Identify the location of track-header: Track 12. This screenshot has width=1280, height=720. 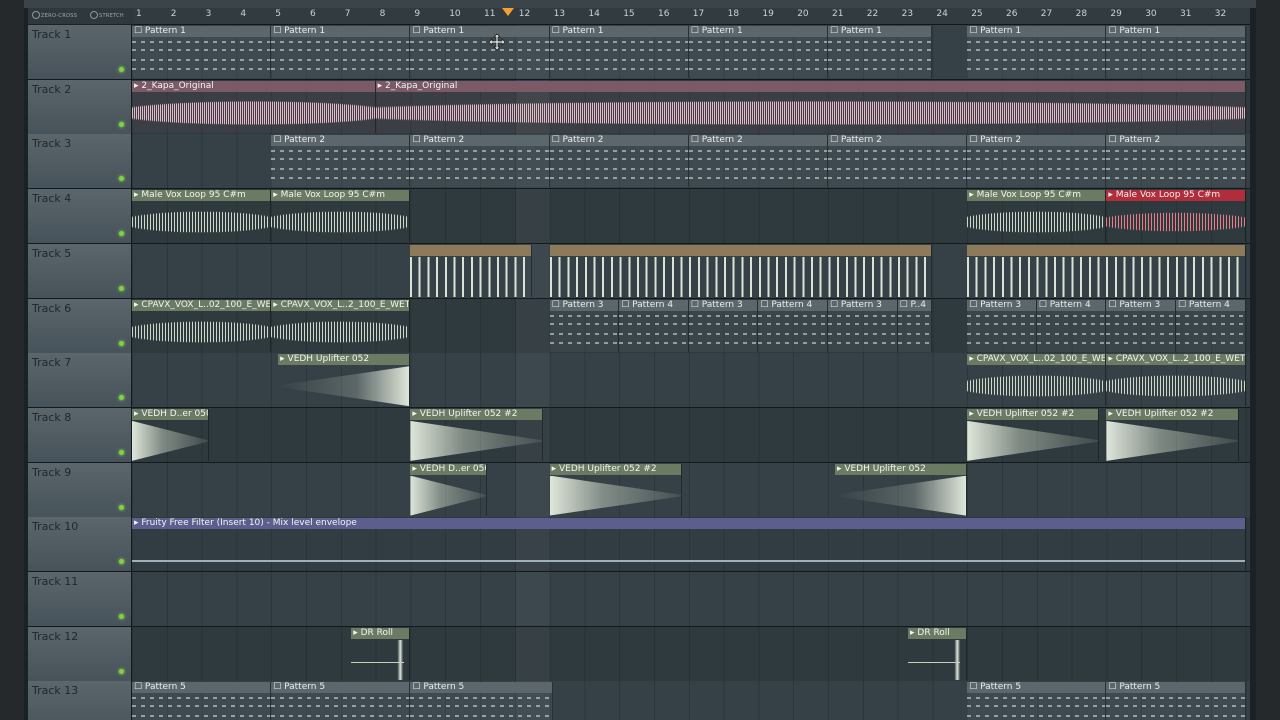
(80, 653).